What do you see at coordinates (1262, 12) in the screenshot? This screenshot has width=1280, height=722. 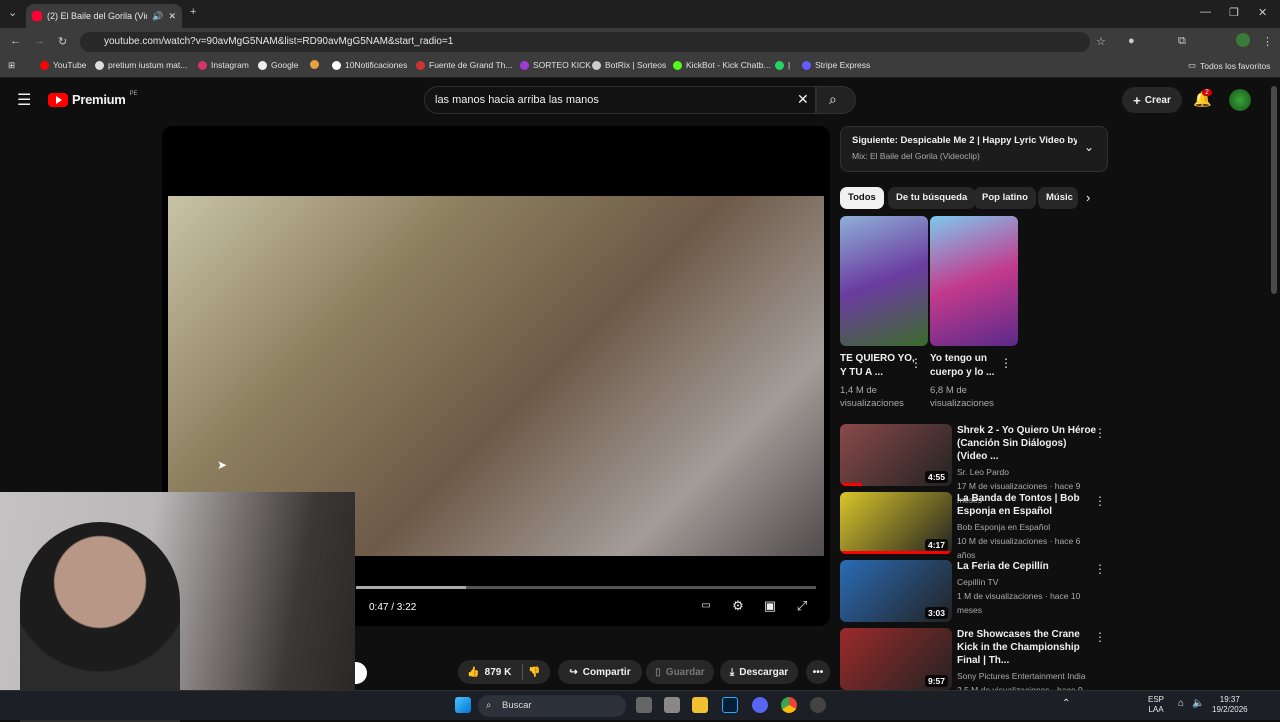 I see `window-close-icon: ✕` at bounding box center [1262, 12].